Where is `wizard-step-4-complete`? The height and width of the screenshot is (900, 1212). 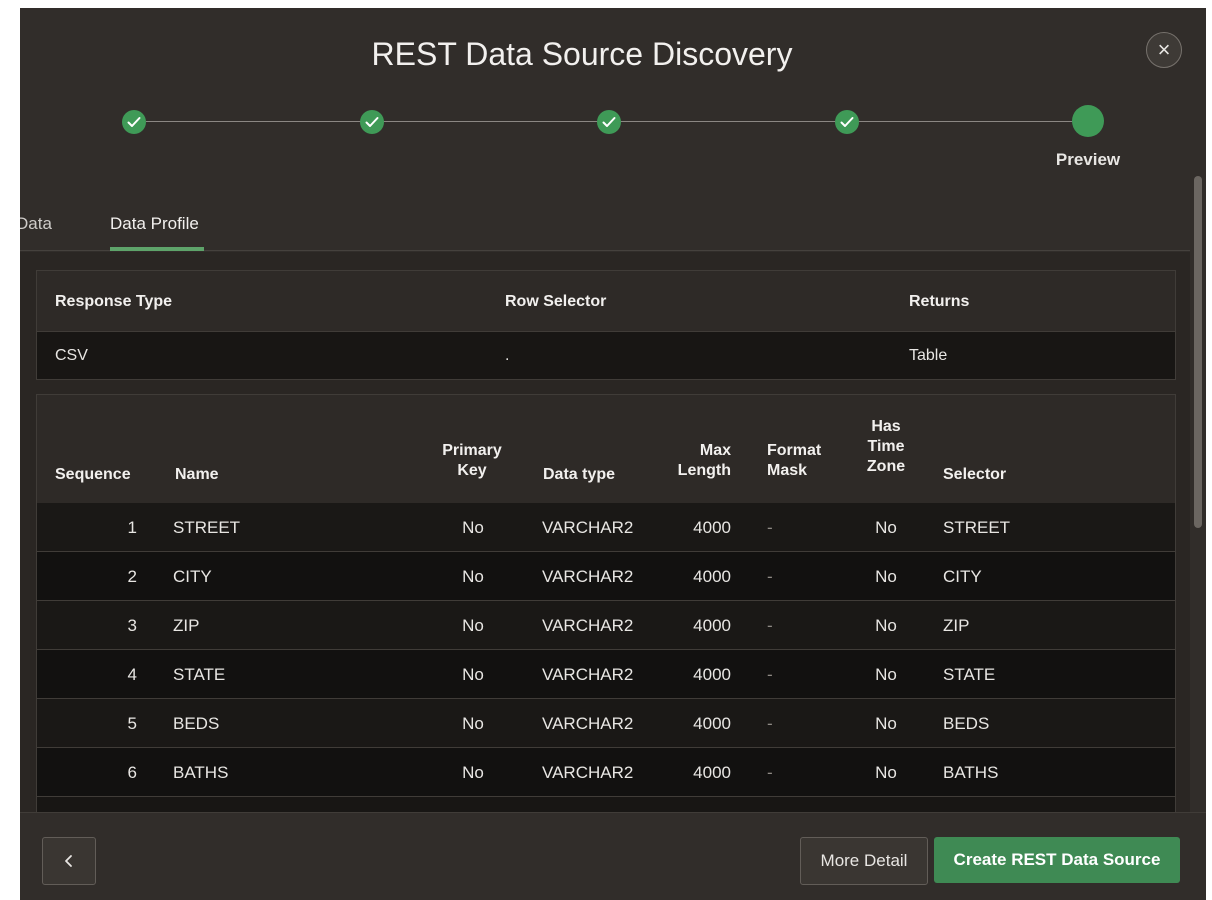
wizard-step-4-complete is located at coordinates (847, 122).